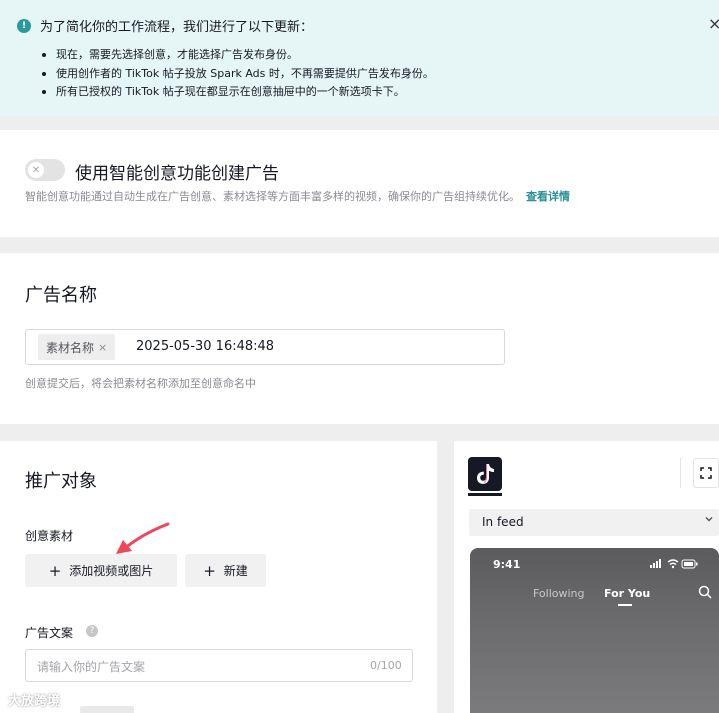 The height and width of the screenshot is (713, 719). I want to click on expand-icon, so click(706, 473).